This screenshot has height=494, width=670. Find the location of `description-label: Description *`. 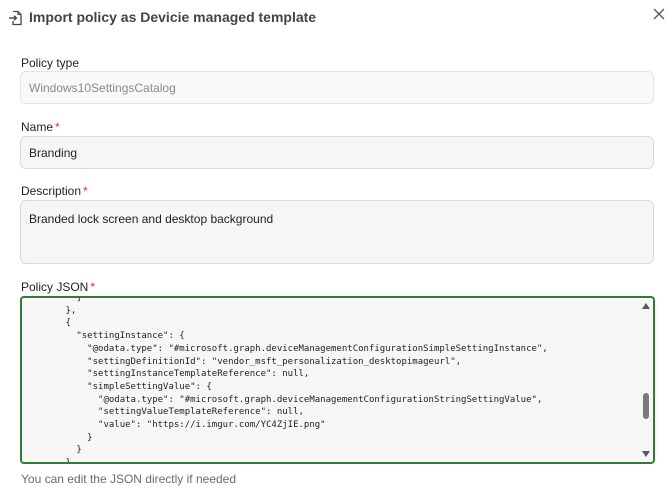

description-label: Description * is located at coordinates (54, 191).